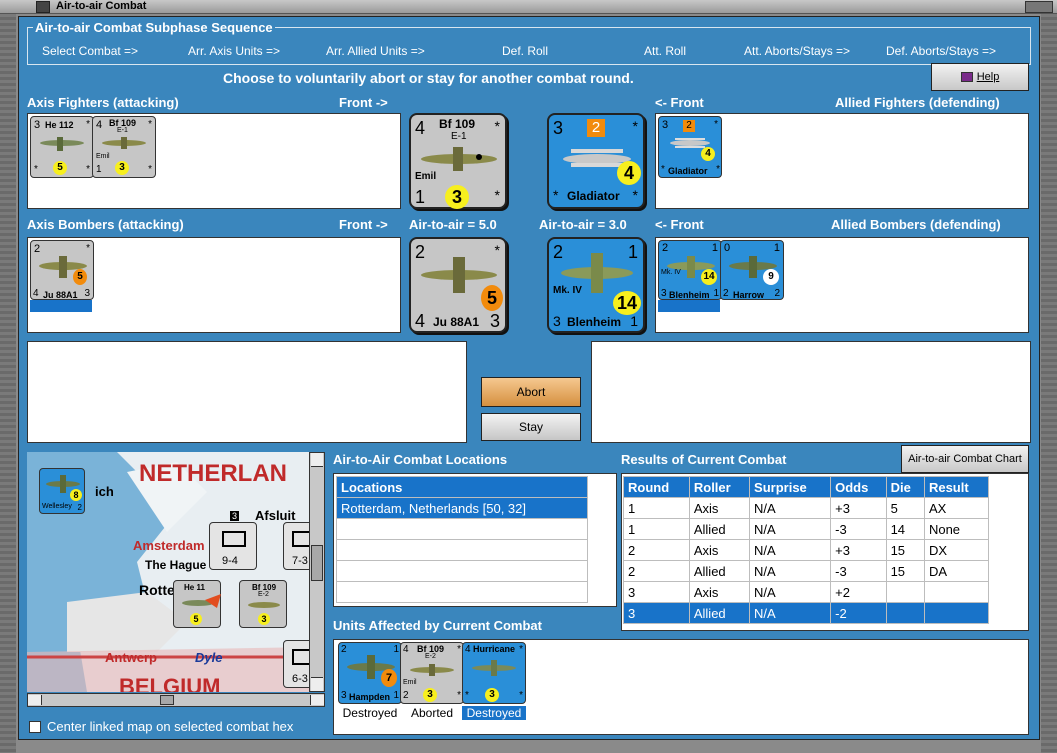 The width and height of the screenshot is (1057, 753). What do you see at coordinates (1039, 7) in the screenshot?
I see `window-controls-icon` at bounding box center [1039, 7].